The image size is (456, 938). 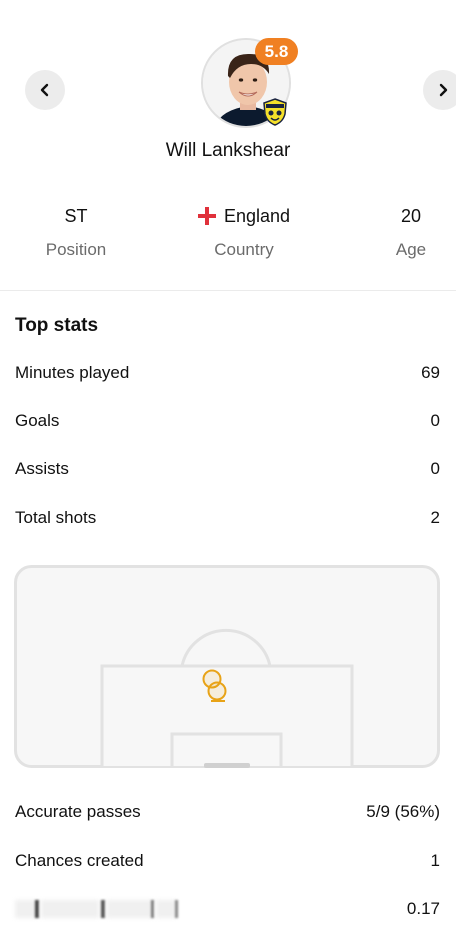 I want to click on england-flag-icon, so click(x=206, y=216).